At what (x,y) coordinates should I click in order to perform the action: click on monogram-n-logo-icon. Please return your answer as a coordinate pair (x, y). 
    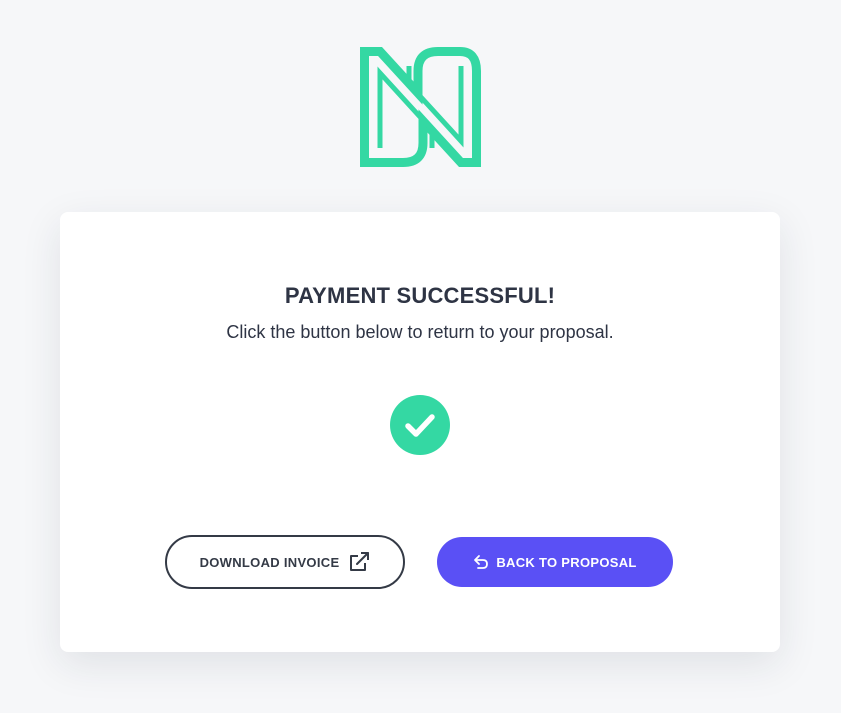
    Looking at the image, I should click on (420, 107).